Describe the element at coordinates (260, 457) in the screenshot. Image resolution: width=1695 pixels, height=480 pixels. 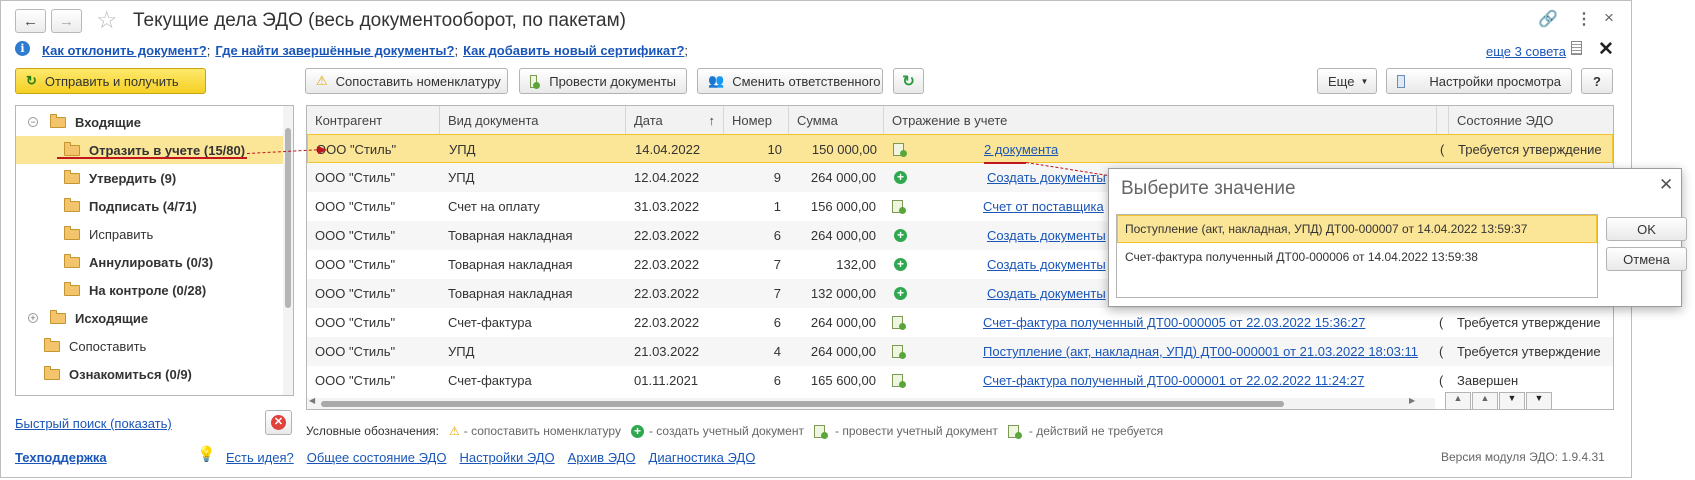
I see `footer-link-idea: Есть идея?` at that location.